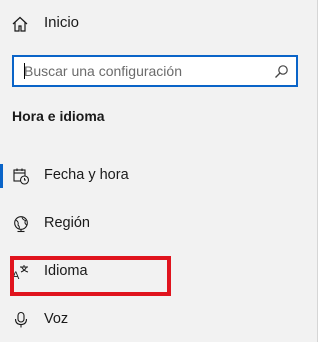 This screenshot has height=342, width=324. I want to click on nav-item-label: Fecha y hora, so click(86, 175).